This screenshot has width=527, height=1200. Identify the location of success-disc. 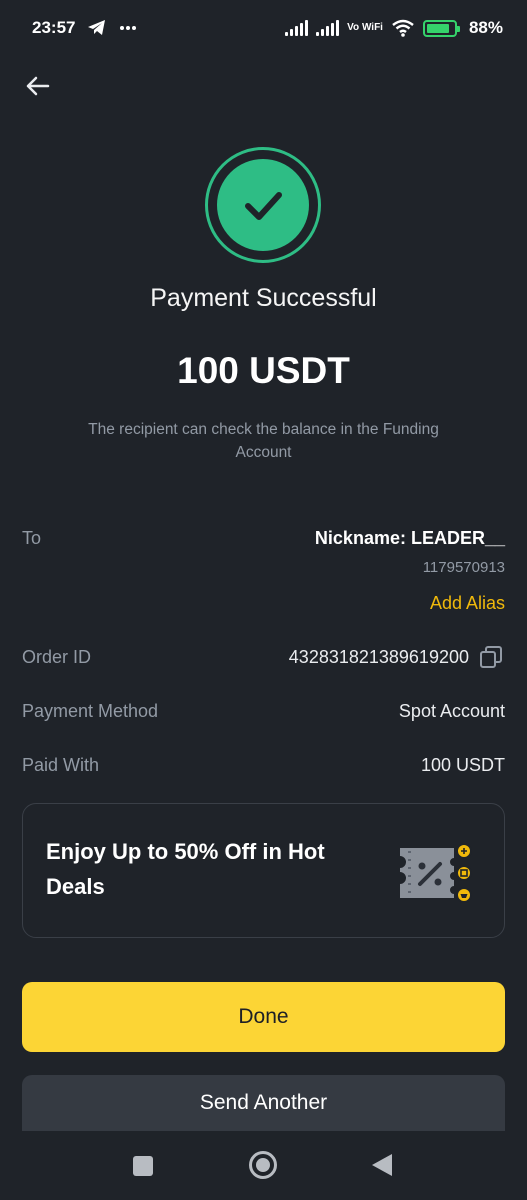
(263, 205).